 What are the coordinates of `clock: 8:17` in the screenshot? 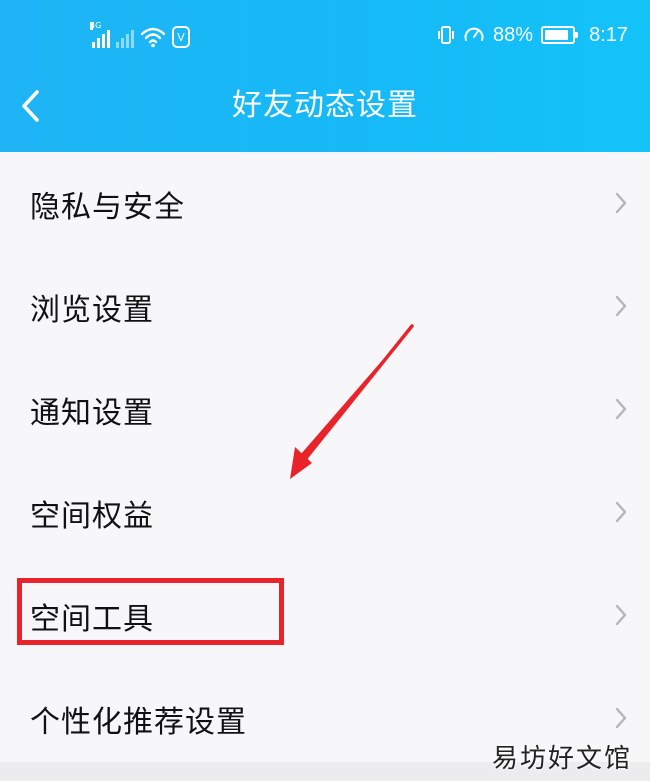 It's located at (608, 34).